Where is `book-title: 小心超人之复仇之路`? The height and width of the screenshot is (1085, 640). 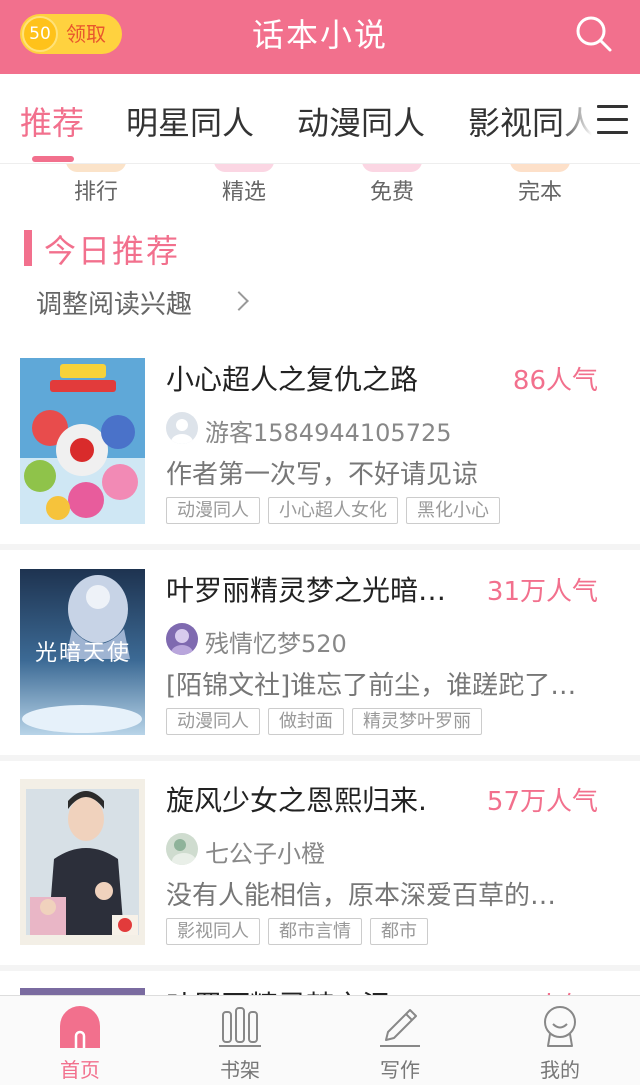 book-title: 小心超人之复仇之路 is located at coordinates (292, 379).